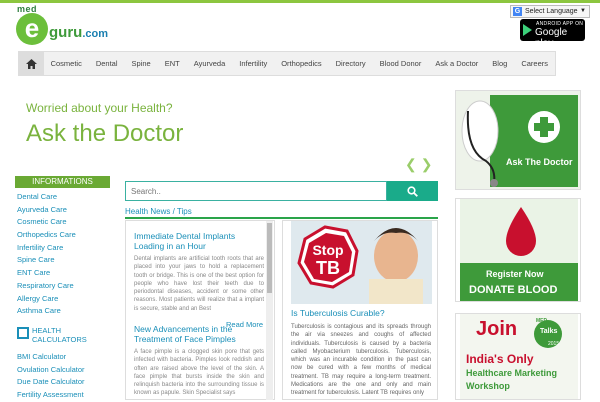 The image size is (600, 402). What do you see at coordinates (583, 11) in the screenshot?
I see `chevron-down-icon: ▼` at bounding box center [583, 11].